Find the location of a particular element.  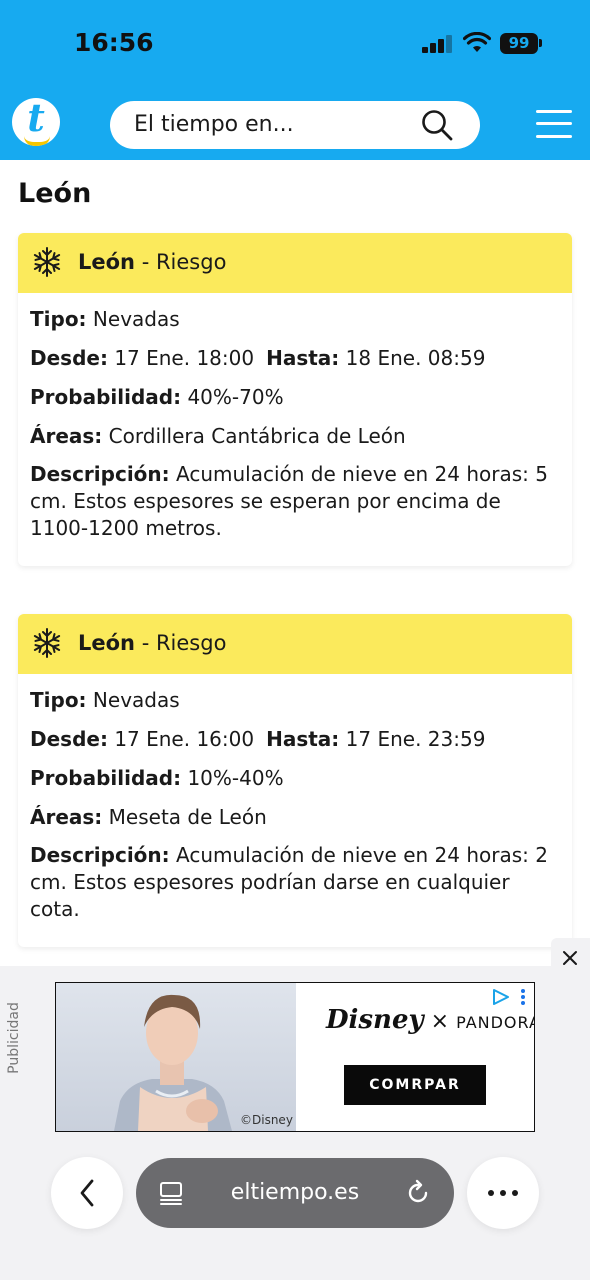

hasta-value: 18 Ene. 08:59 is located at coordinates (415, 358).